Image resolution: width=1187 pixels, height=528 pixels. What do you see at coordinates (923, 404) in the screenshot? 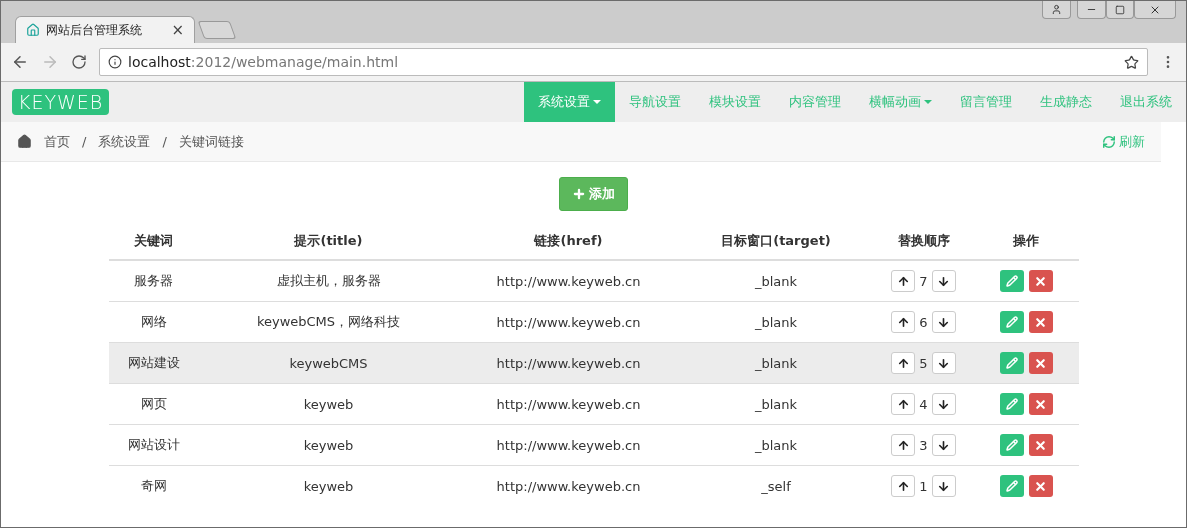
I see `order-number: 4` at bounding box center [923, 404].